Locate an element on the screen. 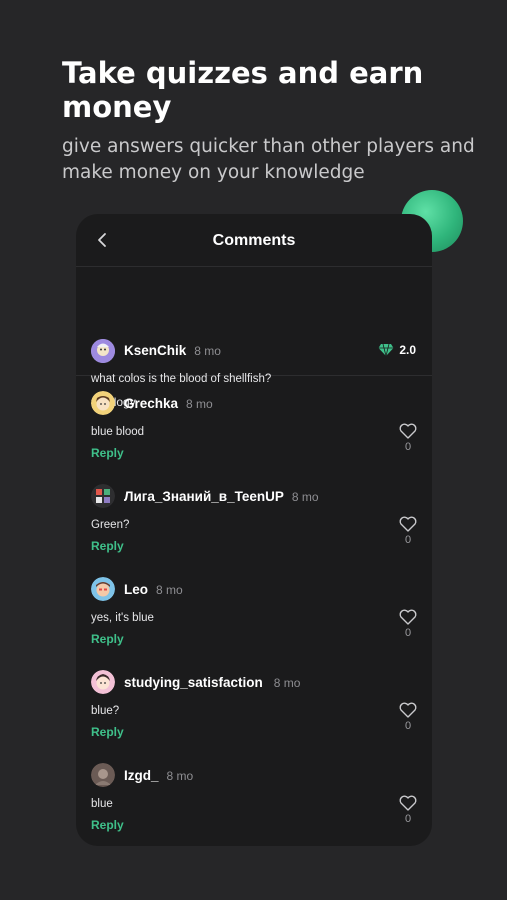 Image resolution: width=507 pixels, height=900 pixels. comment-author: Grechka 8 mo is located at coordinates (168, 403).